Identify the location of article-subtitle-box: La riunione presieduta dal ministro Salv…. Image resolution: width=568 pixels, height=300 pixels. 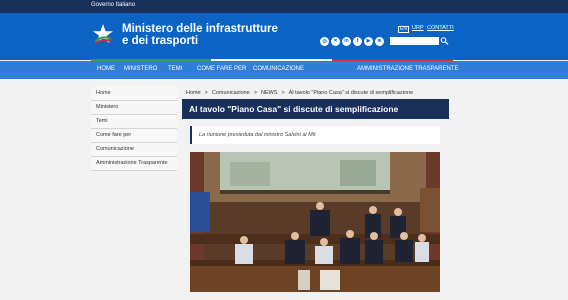
(315, 135).